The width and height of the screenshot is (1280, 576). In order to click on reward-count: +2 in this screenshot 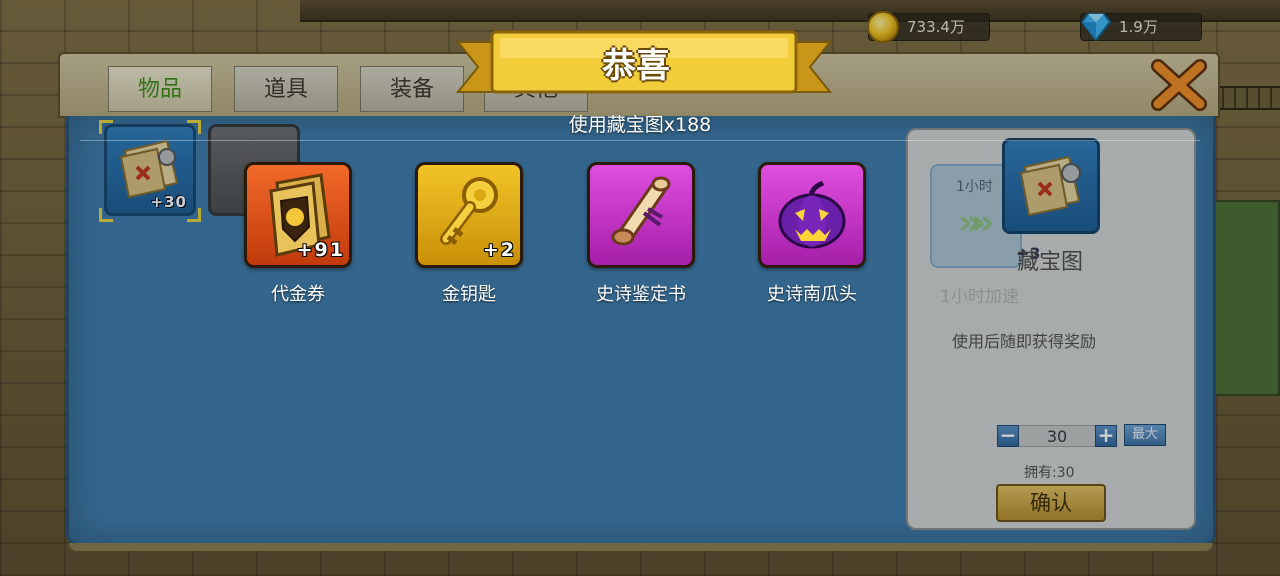, I will do `click(499, 250)`.